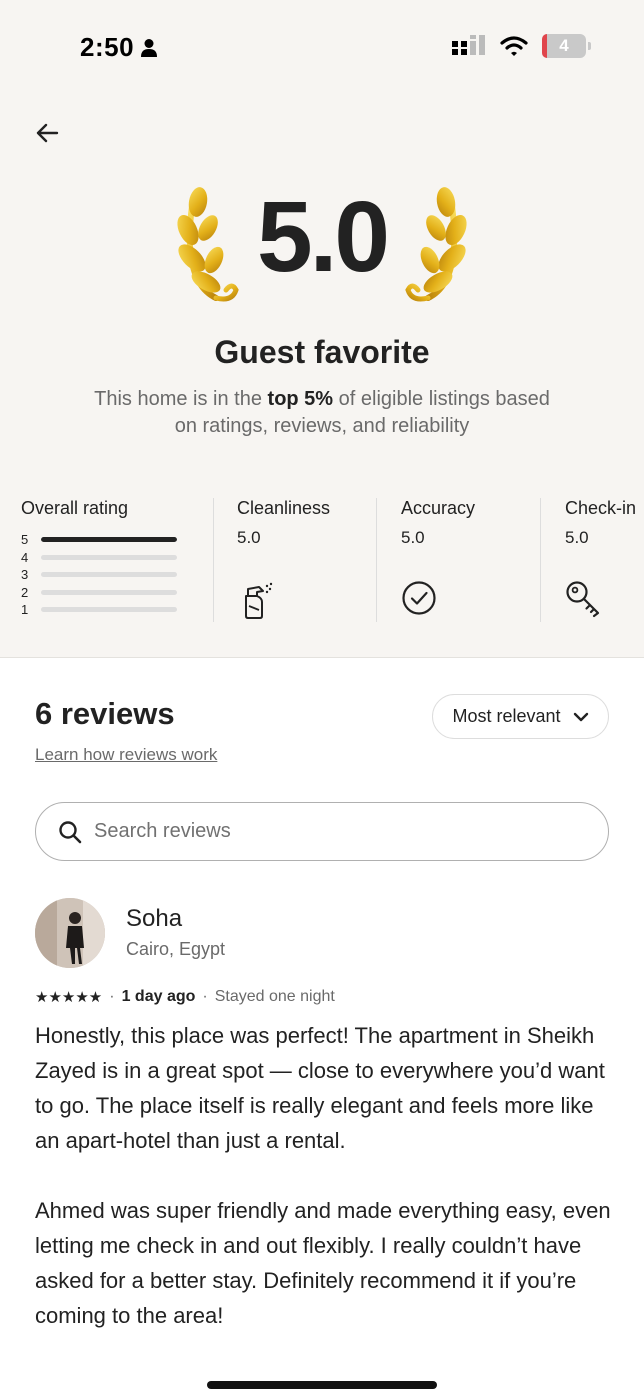 The height and width of the screenshot is (1400, 644). Describe the element at coordinates (466, 561) in the screenshot. I see `category-accuracy: Accuracy 5.0` at that location.